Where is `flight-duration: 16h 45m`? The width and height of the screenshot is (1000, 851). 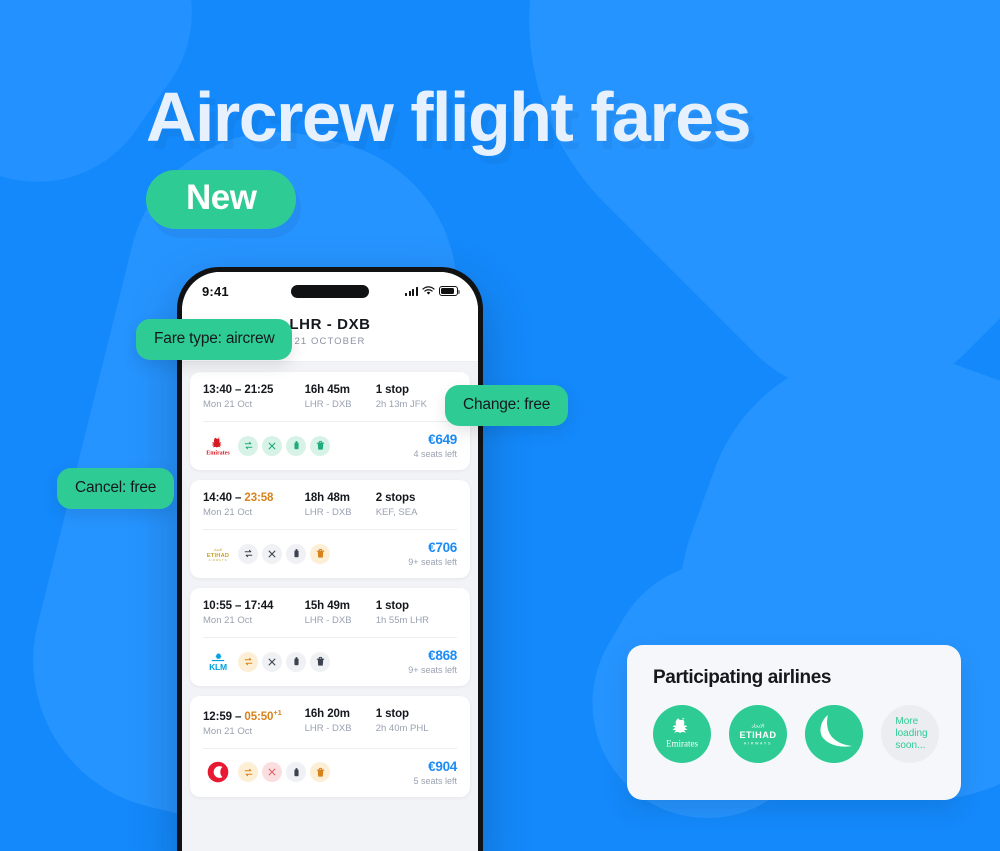
flight-duration: 16h 45m is located at coordinates (327, 390).